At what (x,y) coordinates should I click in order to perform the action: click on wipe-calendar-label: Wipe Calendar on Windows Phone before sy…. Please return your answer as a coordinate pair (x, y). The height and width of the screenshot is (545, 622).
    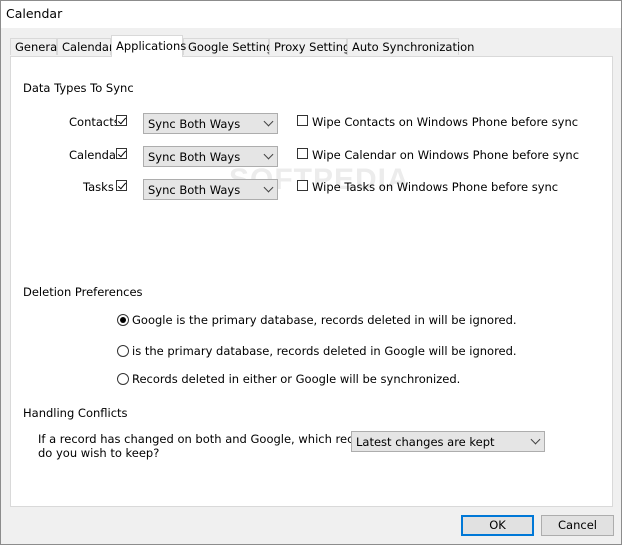
    Looking at the image, I should click on (446, 155).